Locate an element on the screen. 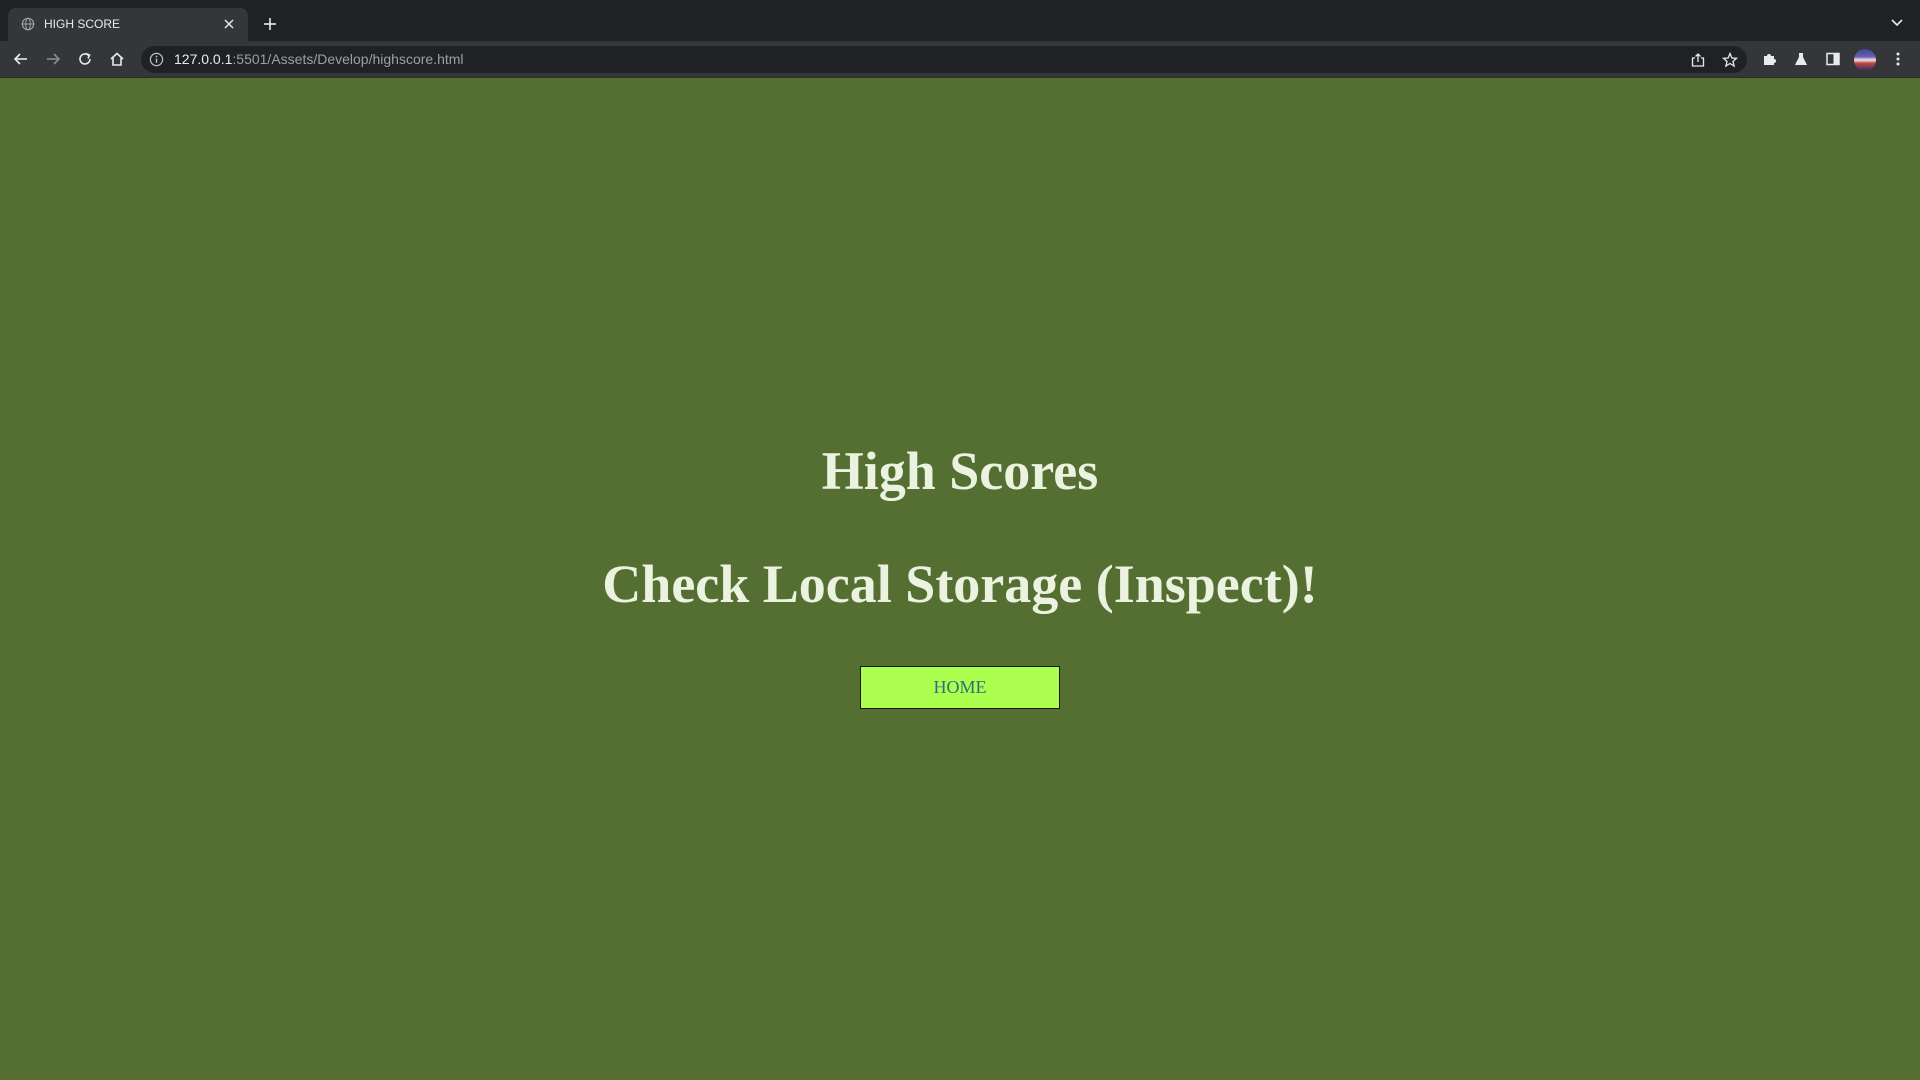 This screenshot has height=1080, width=1920. info-icon is located at coordinates (156, 59).